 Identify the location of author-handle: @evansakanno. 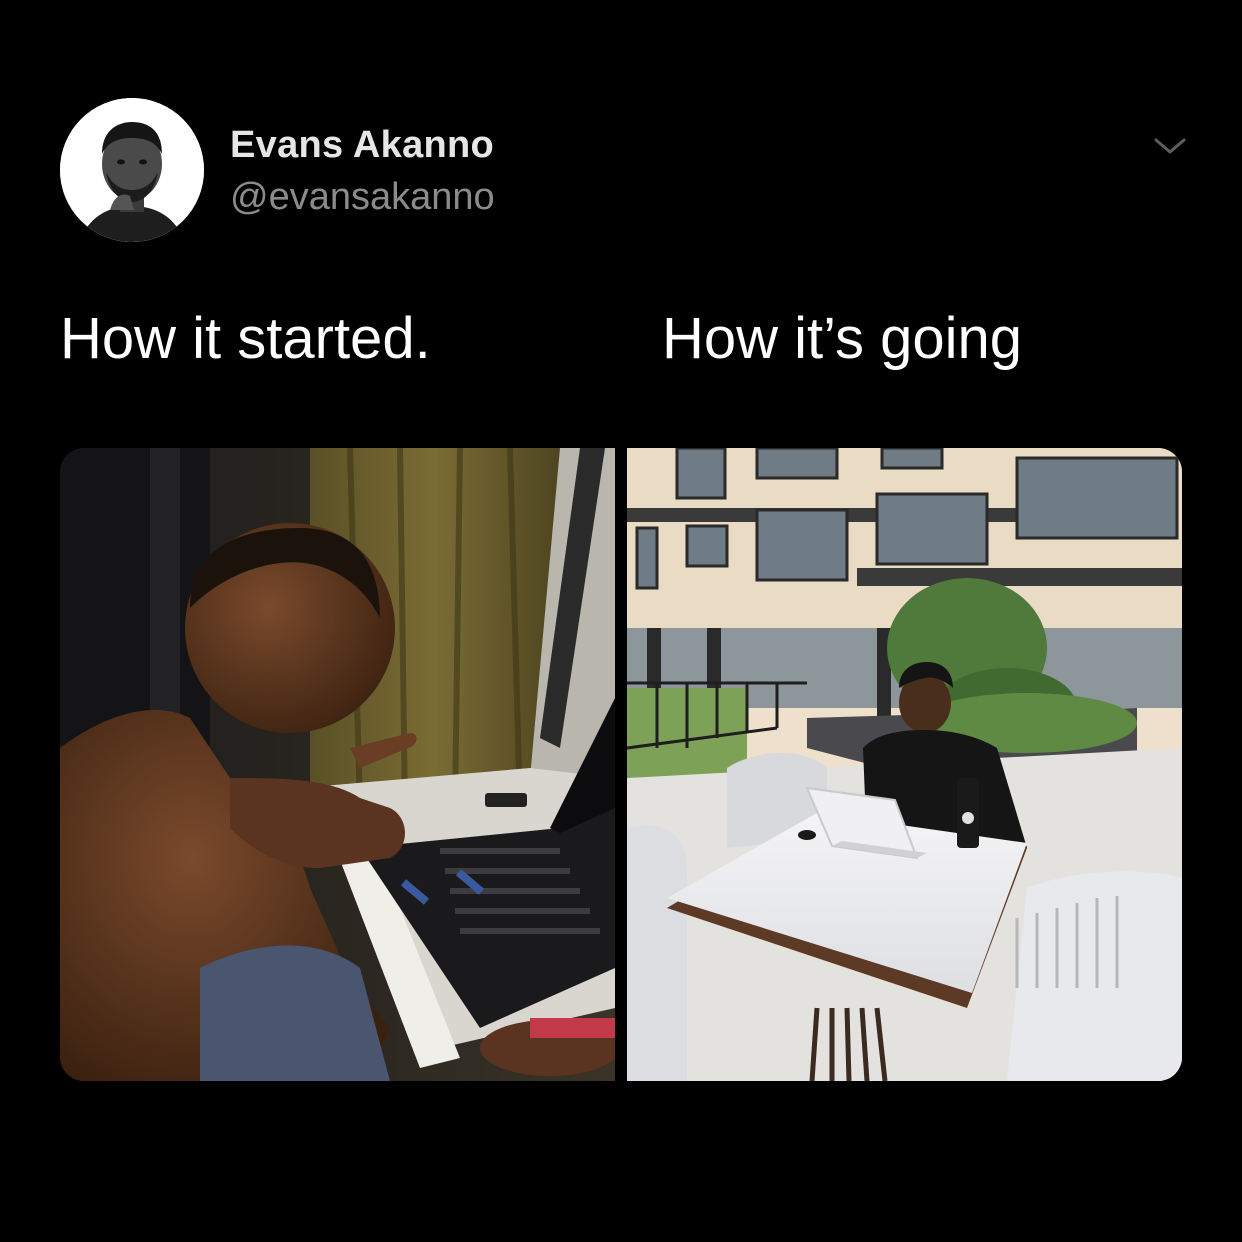
(362, 197).